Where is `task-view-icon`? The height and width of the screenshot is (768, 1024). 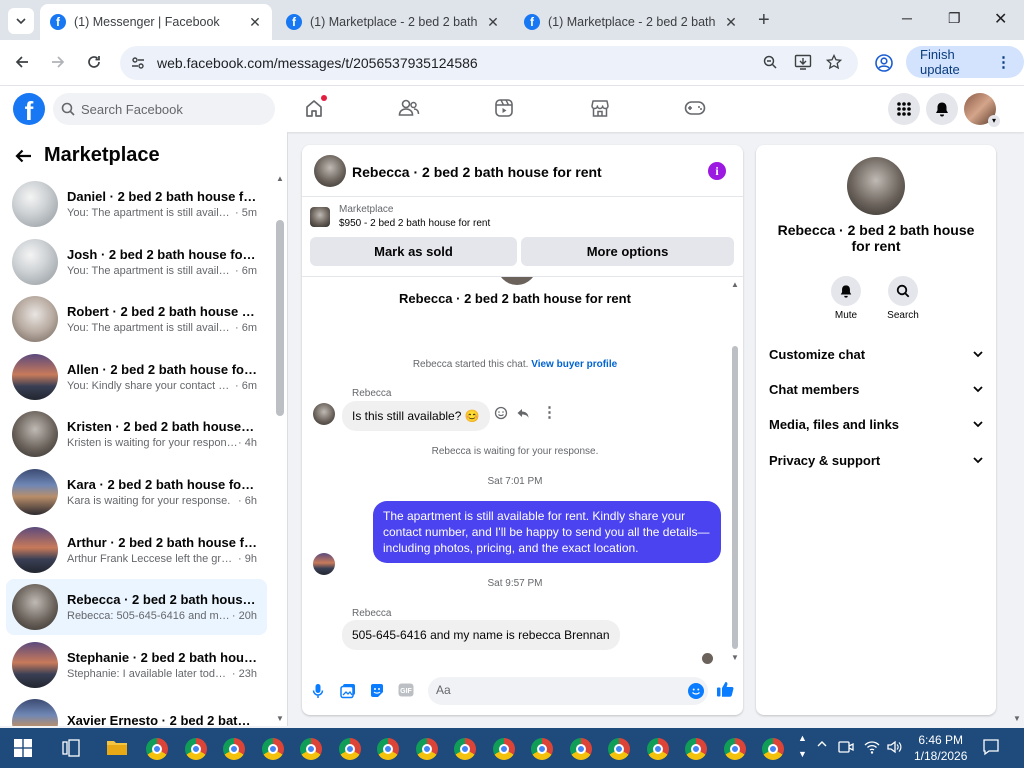
task-view-icon is located at coordinates (71, 748).